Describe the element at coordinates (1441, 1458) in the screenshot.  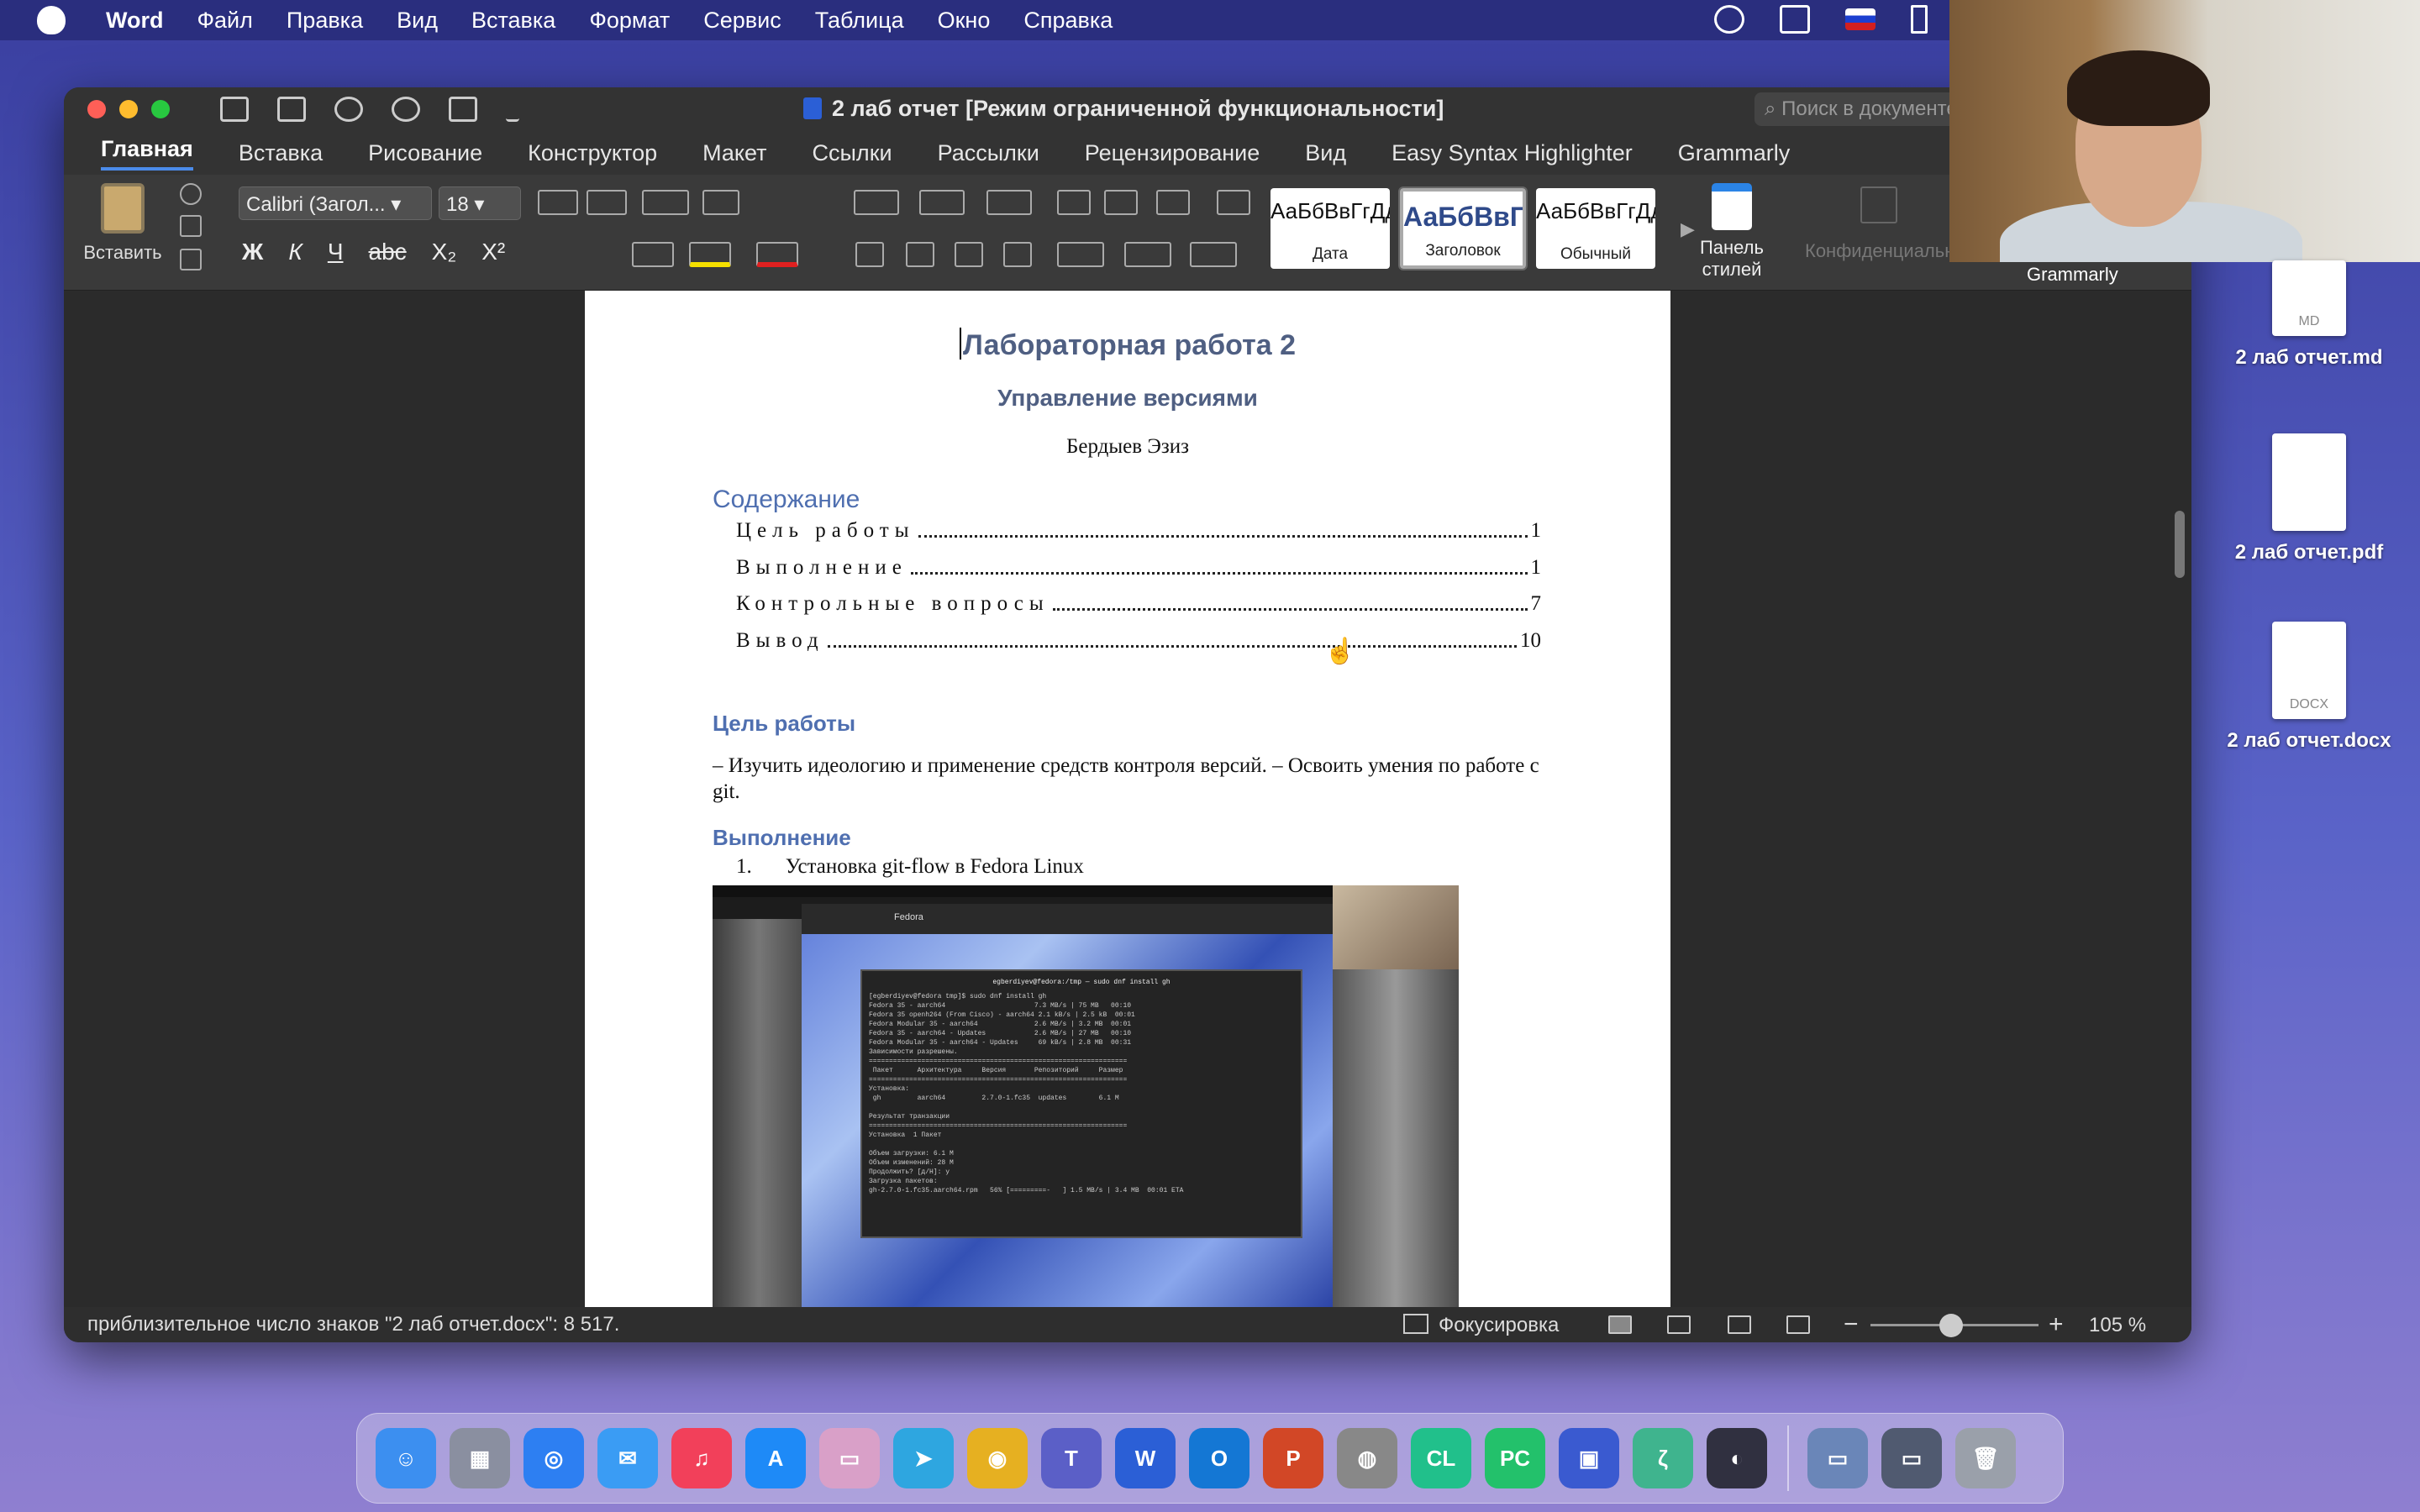
I see `dock-clion-icon: CL` at that location.